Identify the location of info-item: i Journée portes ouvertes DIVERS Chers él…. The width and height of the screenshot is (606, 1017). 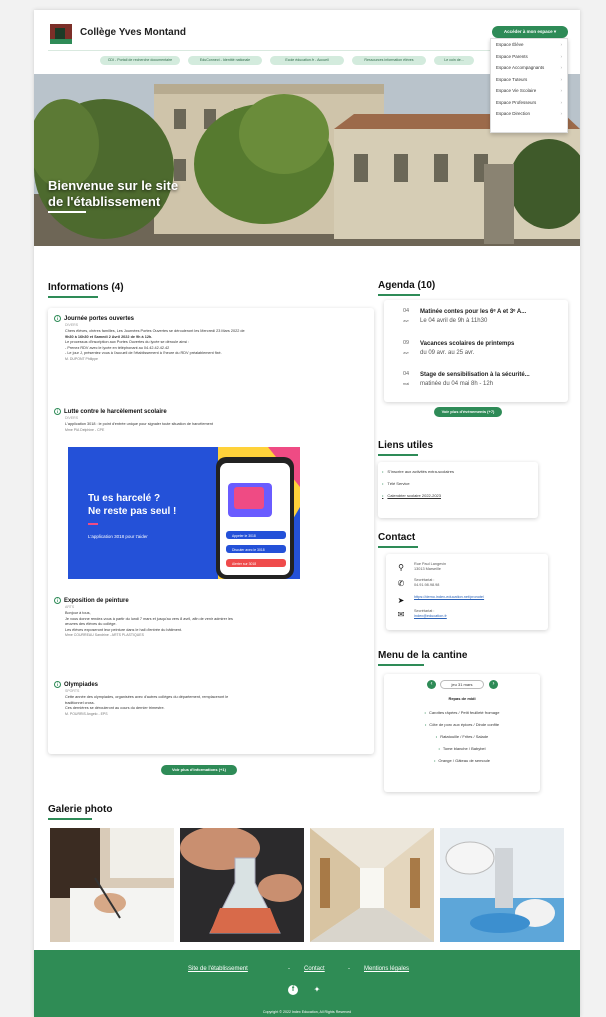
(204, 338).